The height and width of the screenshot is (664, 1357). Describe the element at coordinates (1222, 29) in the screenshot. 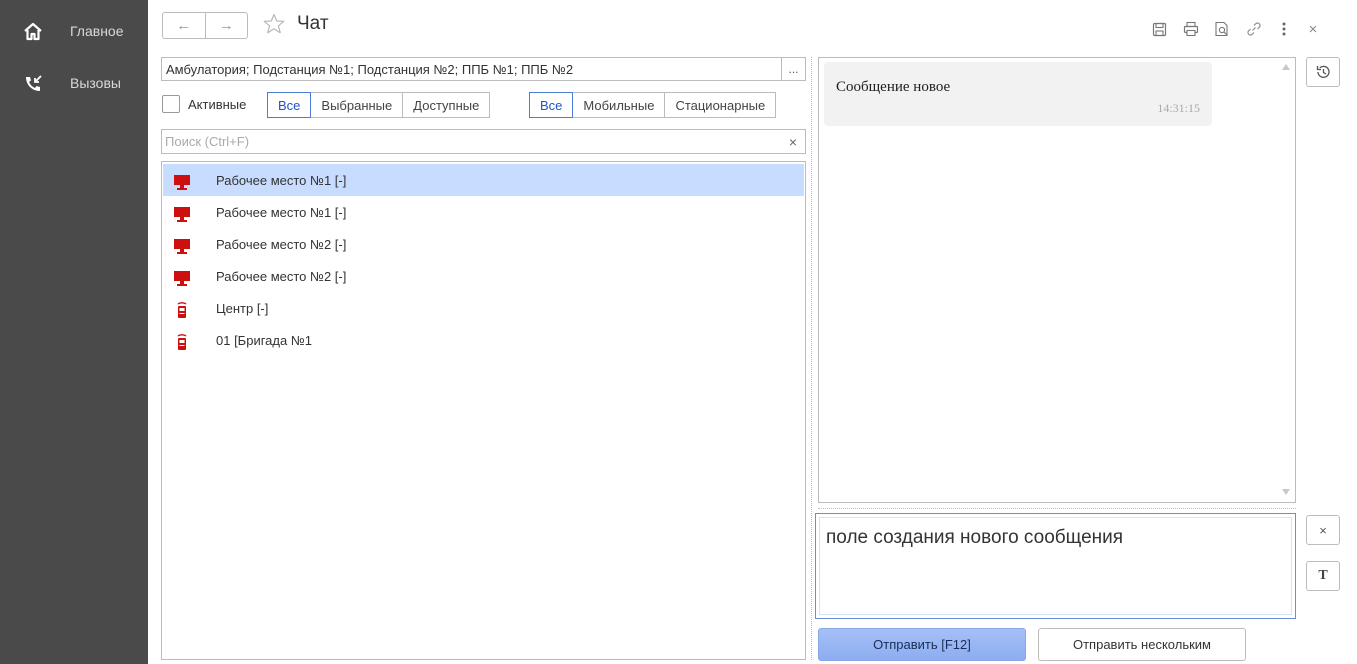

I see `preview-icon` at that location.